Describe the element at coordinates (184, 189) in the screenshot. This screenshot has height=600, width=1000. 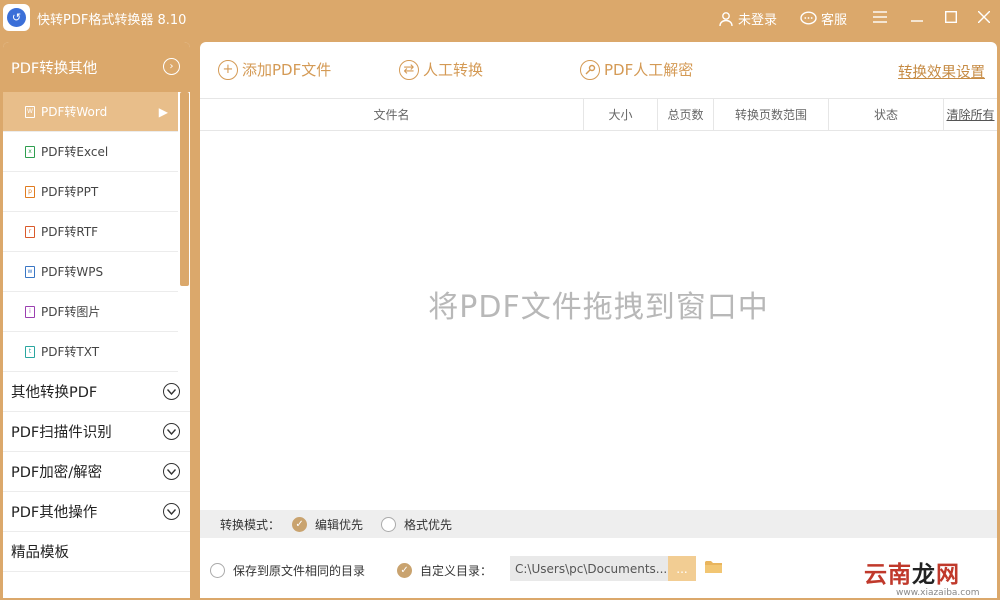
I see `sidebar-scrollbar` at that location.